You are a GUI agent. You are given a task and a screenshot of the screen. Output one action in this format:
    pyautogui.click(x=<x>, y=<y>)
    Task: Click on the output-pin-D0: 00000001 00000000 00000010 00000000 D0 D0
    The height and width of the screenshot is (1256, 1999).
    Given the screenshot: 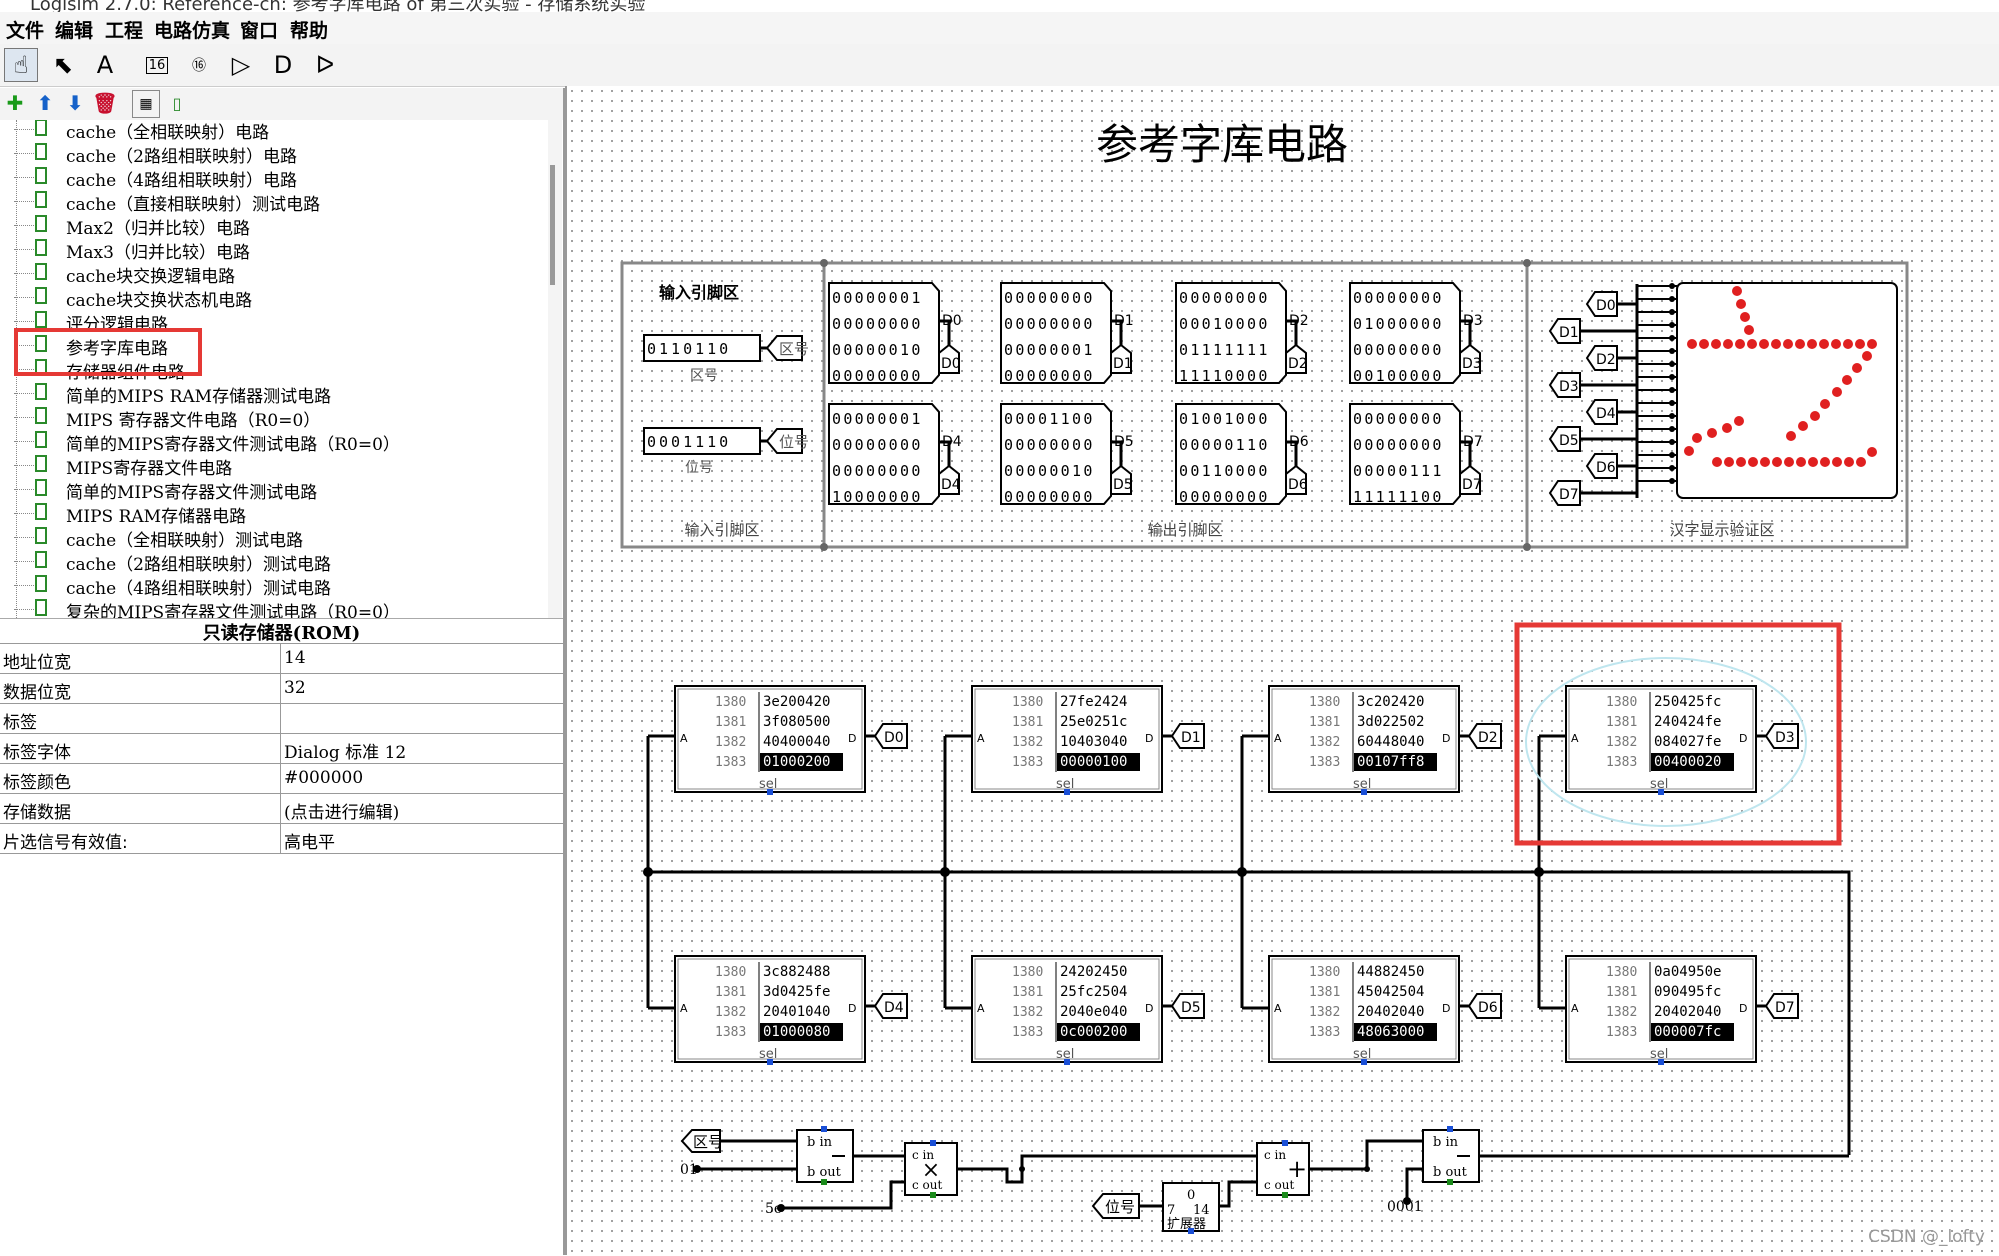 What is the action you would take?
    pyautogui.click(x=895, y=333)
    